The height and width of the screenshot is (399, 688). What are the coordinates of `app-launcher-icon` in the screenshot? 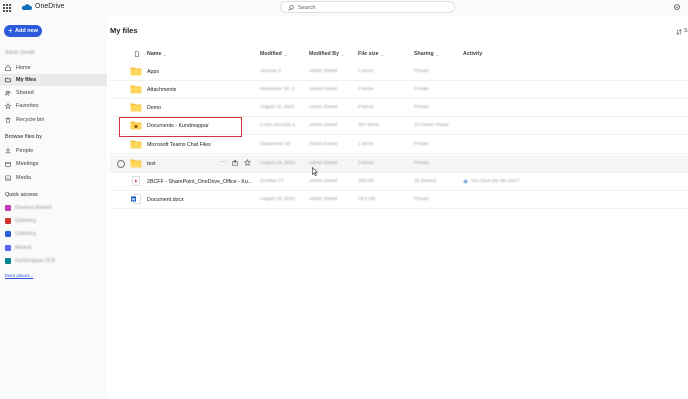 It's located at (7, 8).